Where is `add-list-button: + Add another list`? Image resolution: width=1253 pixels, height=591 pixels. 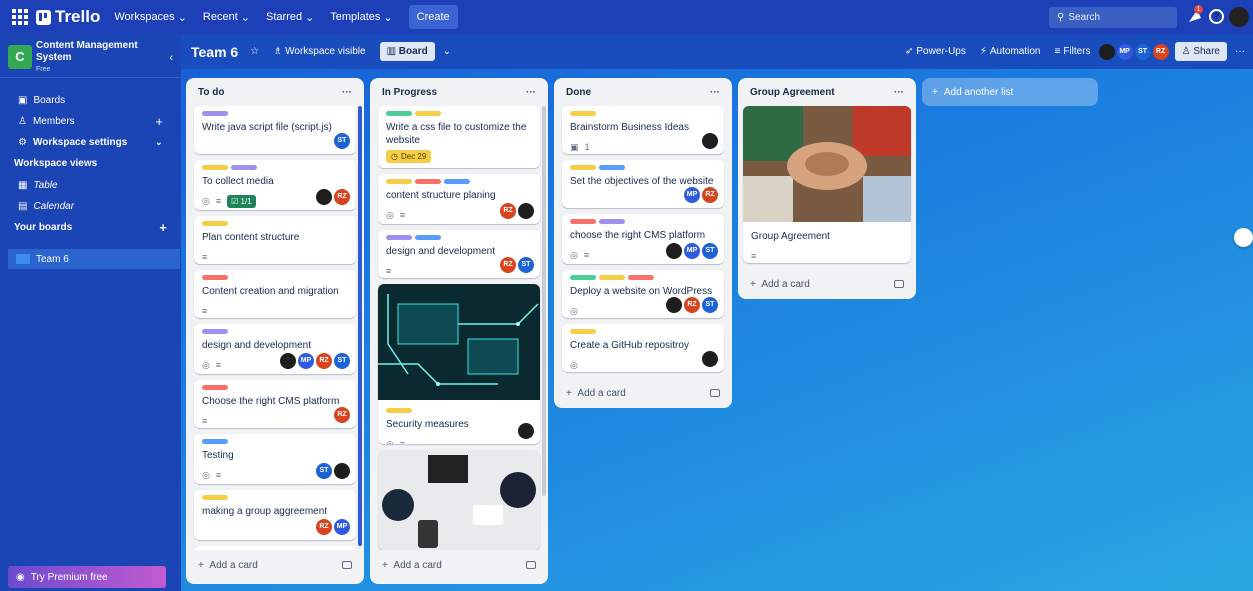 add-list-button: + Add another list is located at coordinates (1010, 92).